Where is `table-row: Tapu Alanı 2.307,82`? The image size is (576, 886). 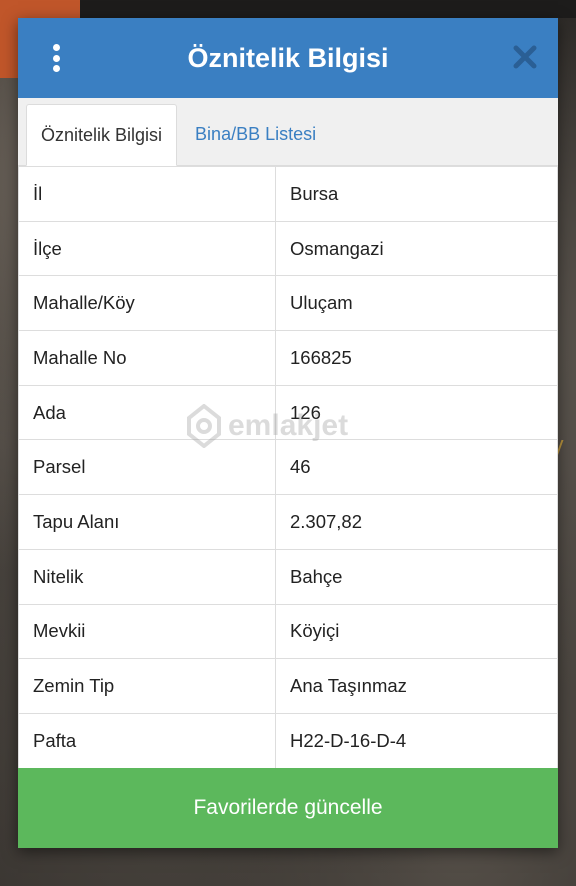
table-row: Tapu Alanı 2.307,82 is located at coordinates (288, 522).